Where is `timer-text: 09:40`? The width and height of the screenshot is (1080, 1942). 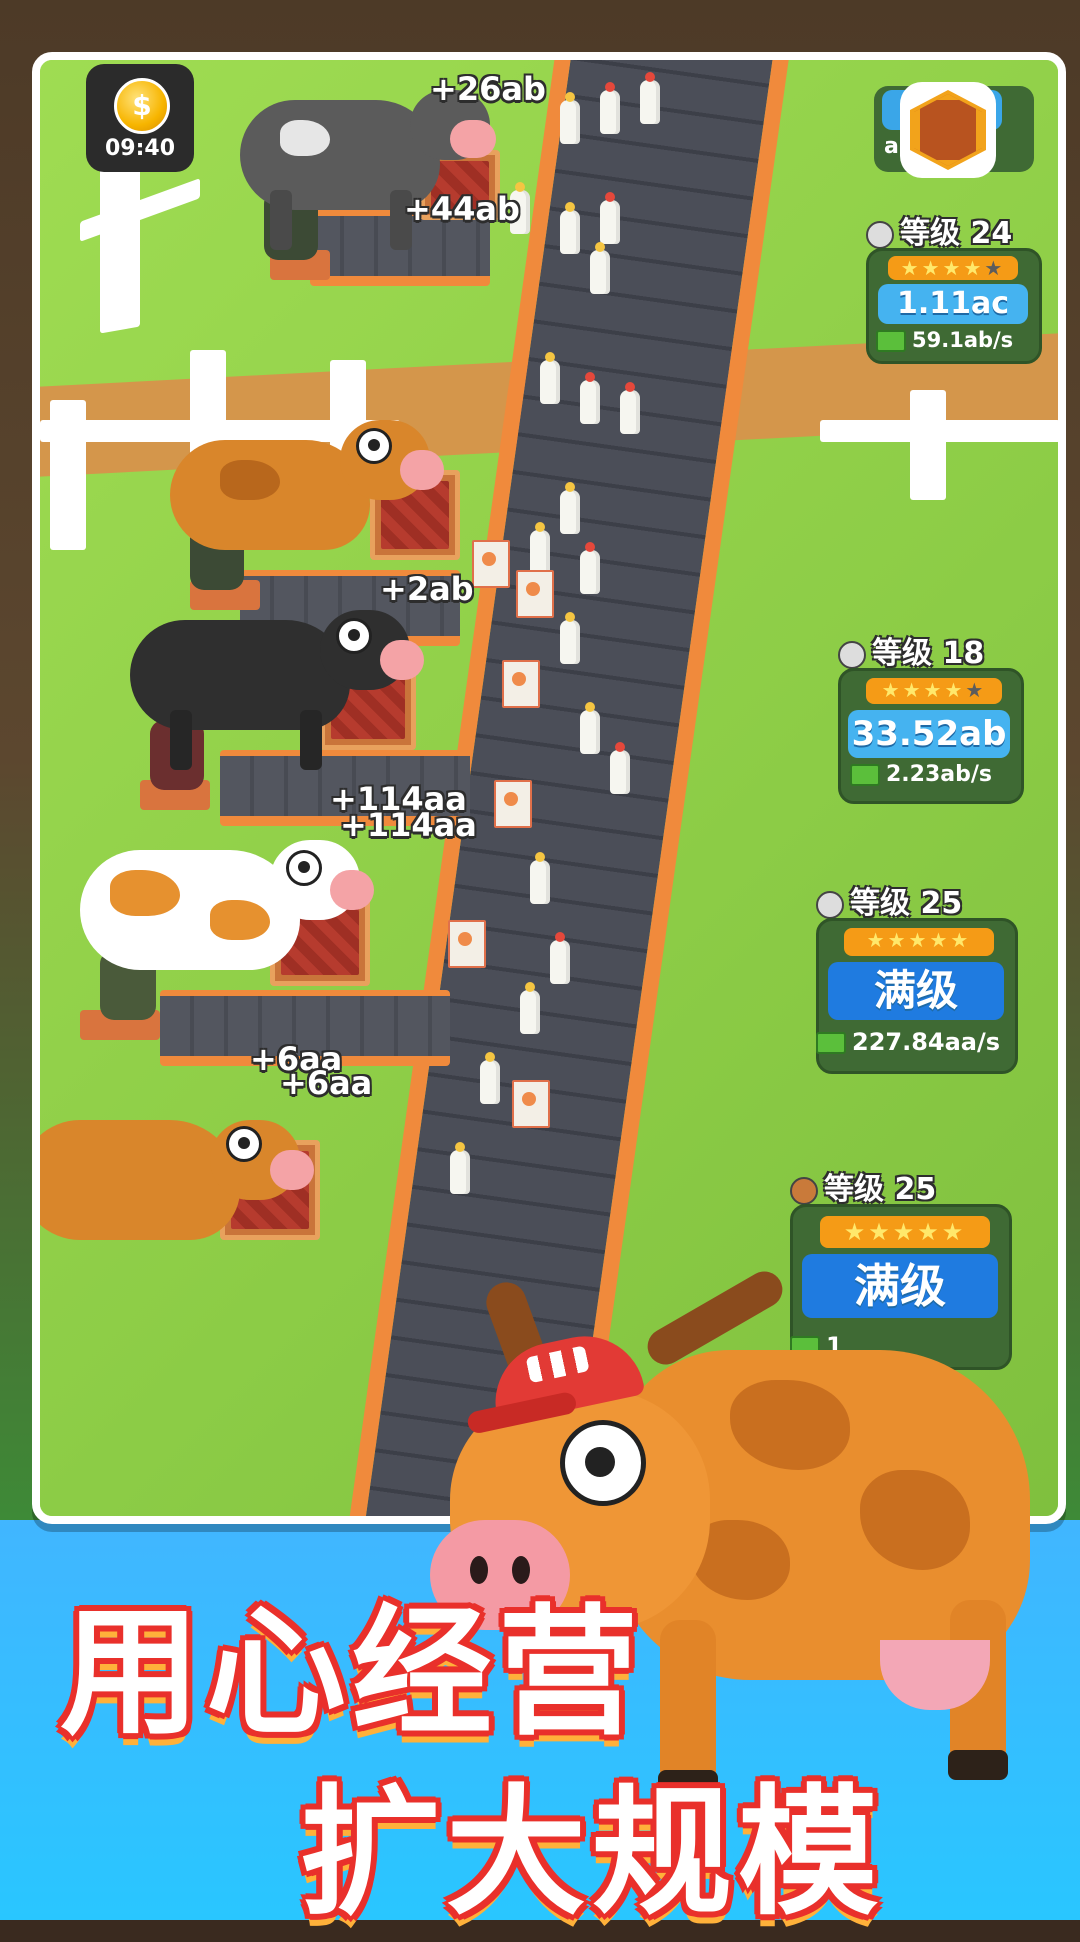 timer-text: 09:40 is located at coordinates (140, 148).